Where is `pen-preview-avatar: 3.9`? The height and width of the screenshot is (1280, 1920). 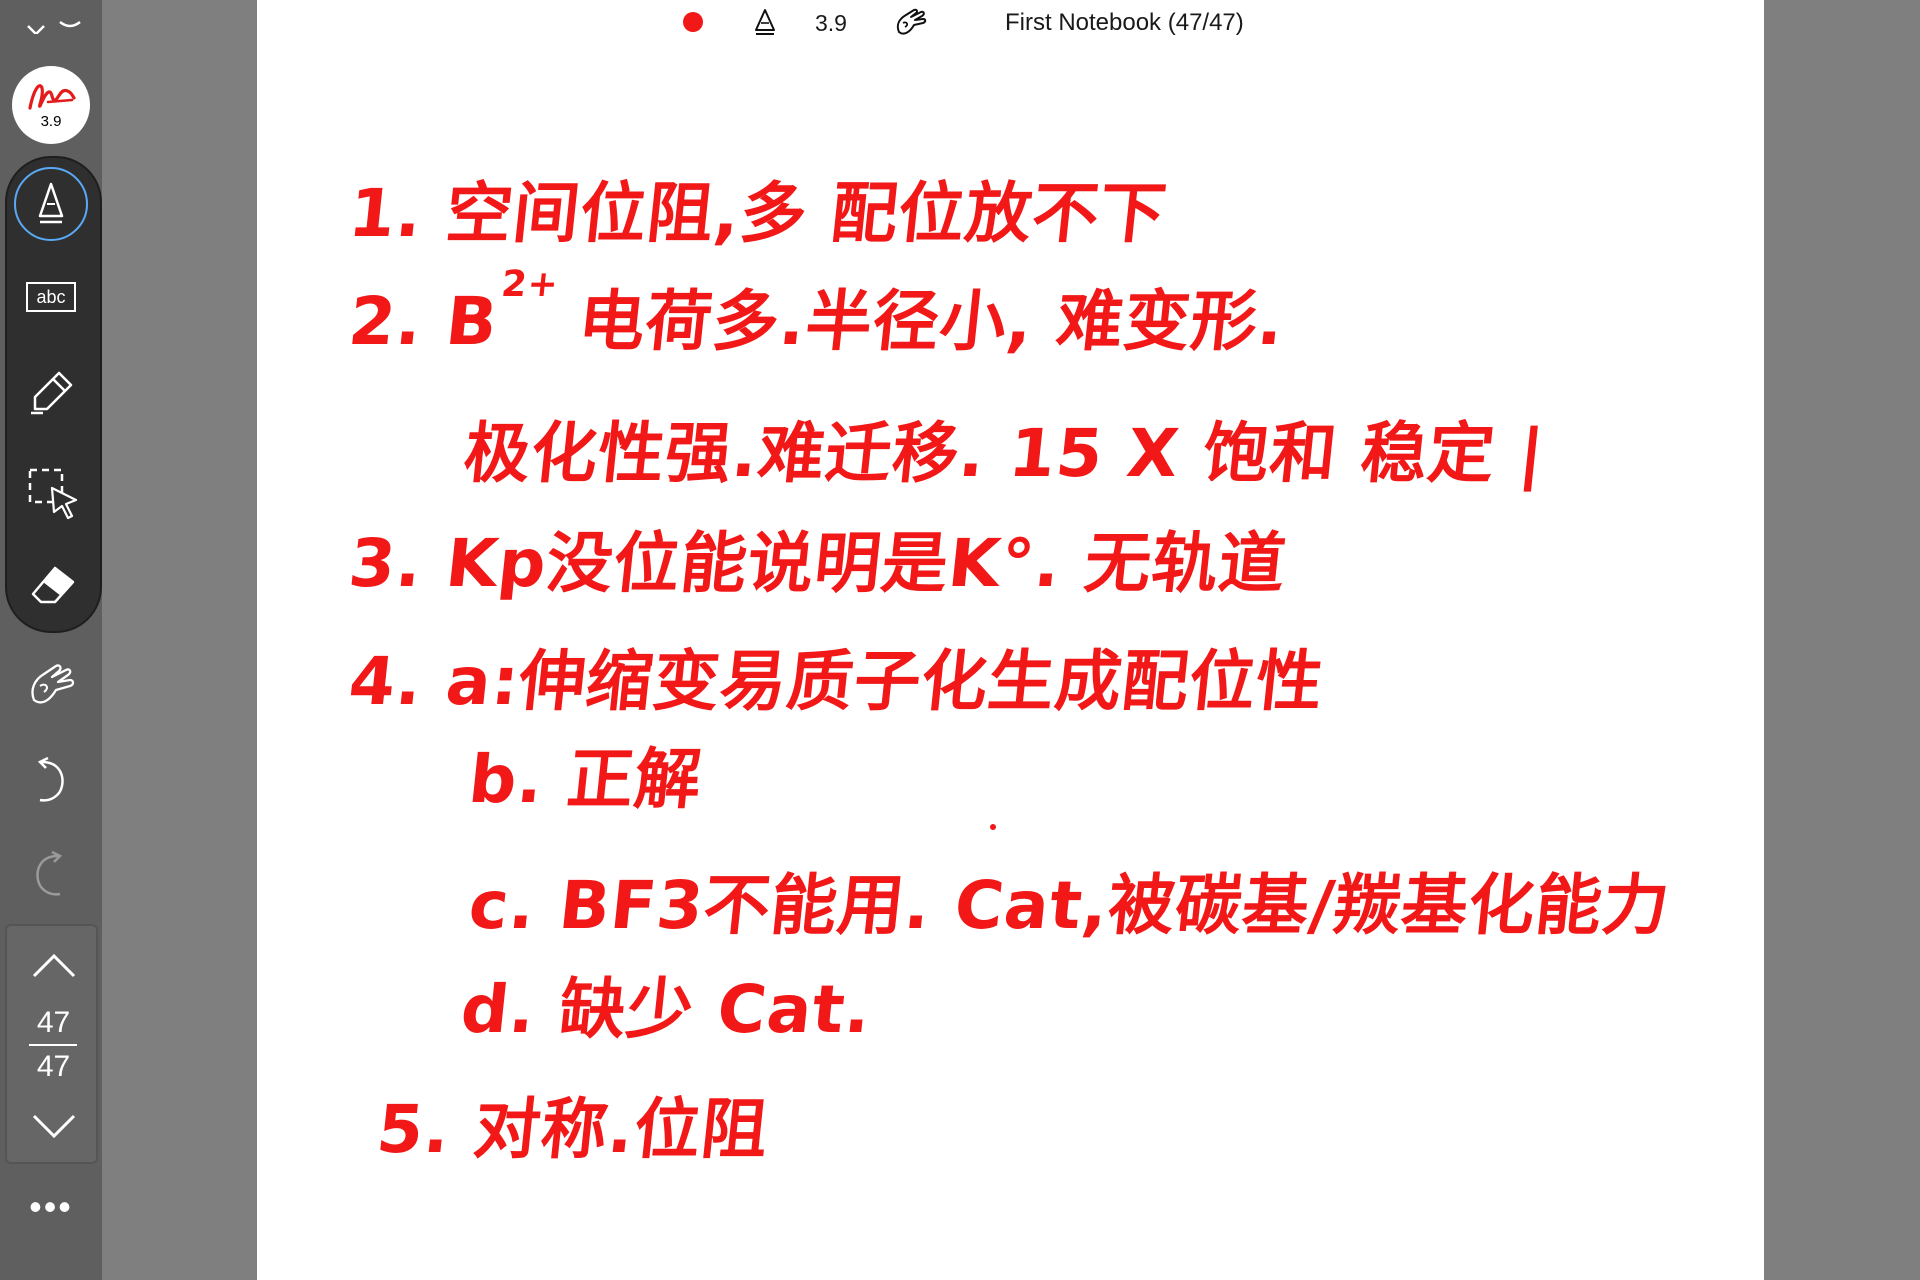 pen-preview-avatar: 3.9 is located at coordinates (51, 105).